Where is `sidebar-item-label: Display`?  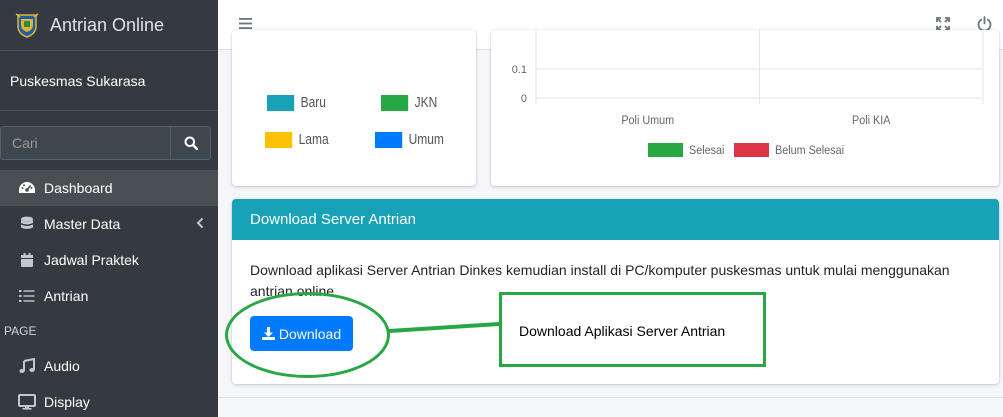
sidebar-item-label: Display is located at coordinates (67, 402).